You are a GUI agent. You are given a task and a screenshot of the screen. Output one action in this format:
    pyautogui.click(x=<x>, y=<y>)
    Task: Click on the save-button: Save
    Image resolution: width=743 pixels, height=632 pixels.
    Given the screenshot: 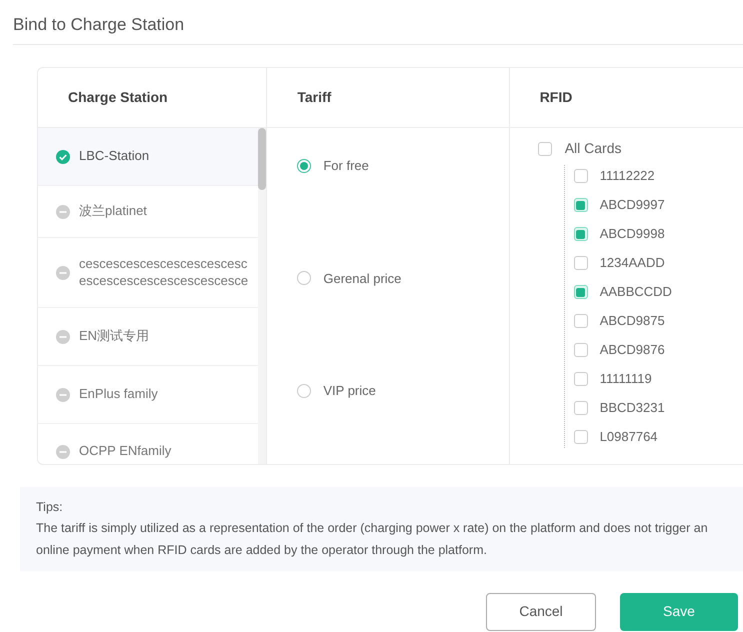 What is the action you would take?
    pyautogui.click(x=679, y=611)
    